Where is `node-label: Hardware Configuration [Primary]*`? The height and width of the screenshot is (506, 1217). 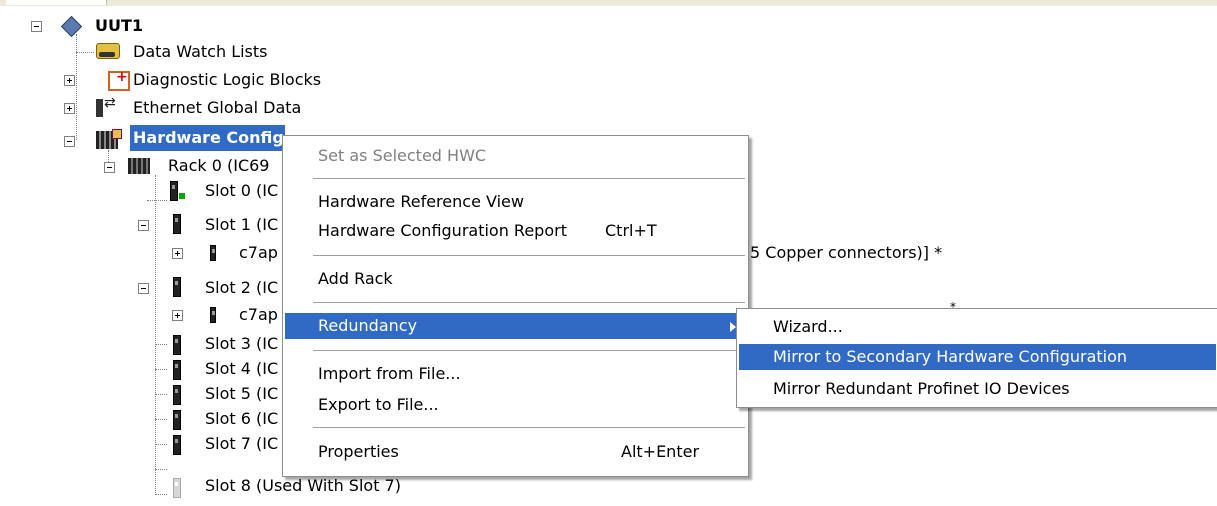
node-label: Hardware Configuration [Primary]* is located at coordinates (207, 138).